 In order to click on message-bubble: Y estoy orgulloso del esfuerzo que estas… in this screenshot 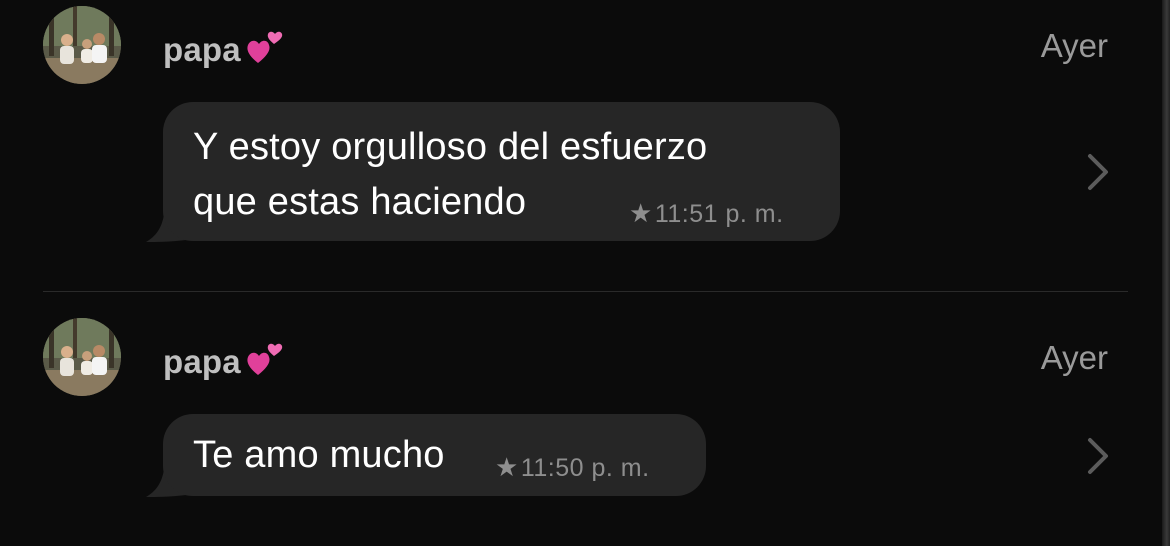, I will do `click(501, 171)`.